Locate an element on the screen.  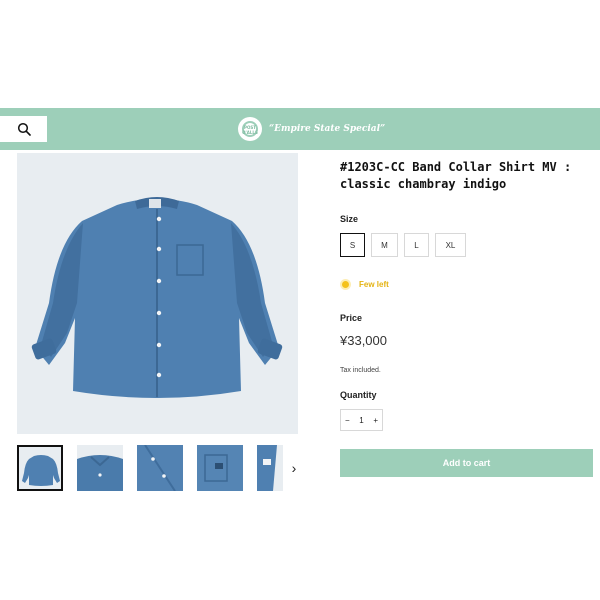
size-option-s: S is located at coordinates (352, 245).